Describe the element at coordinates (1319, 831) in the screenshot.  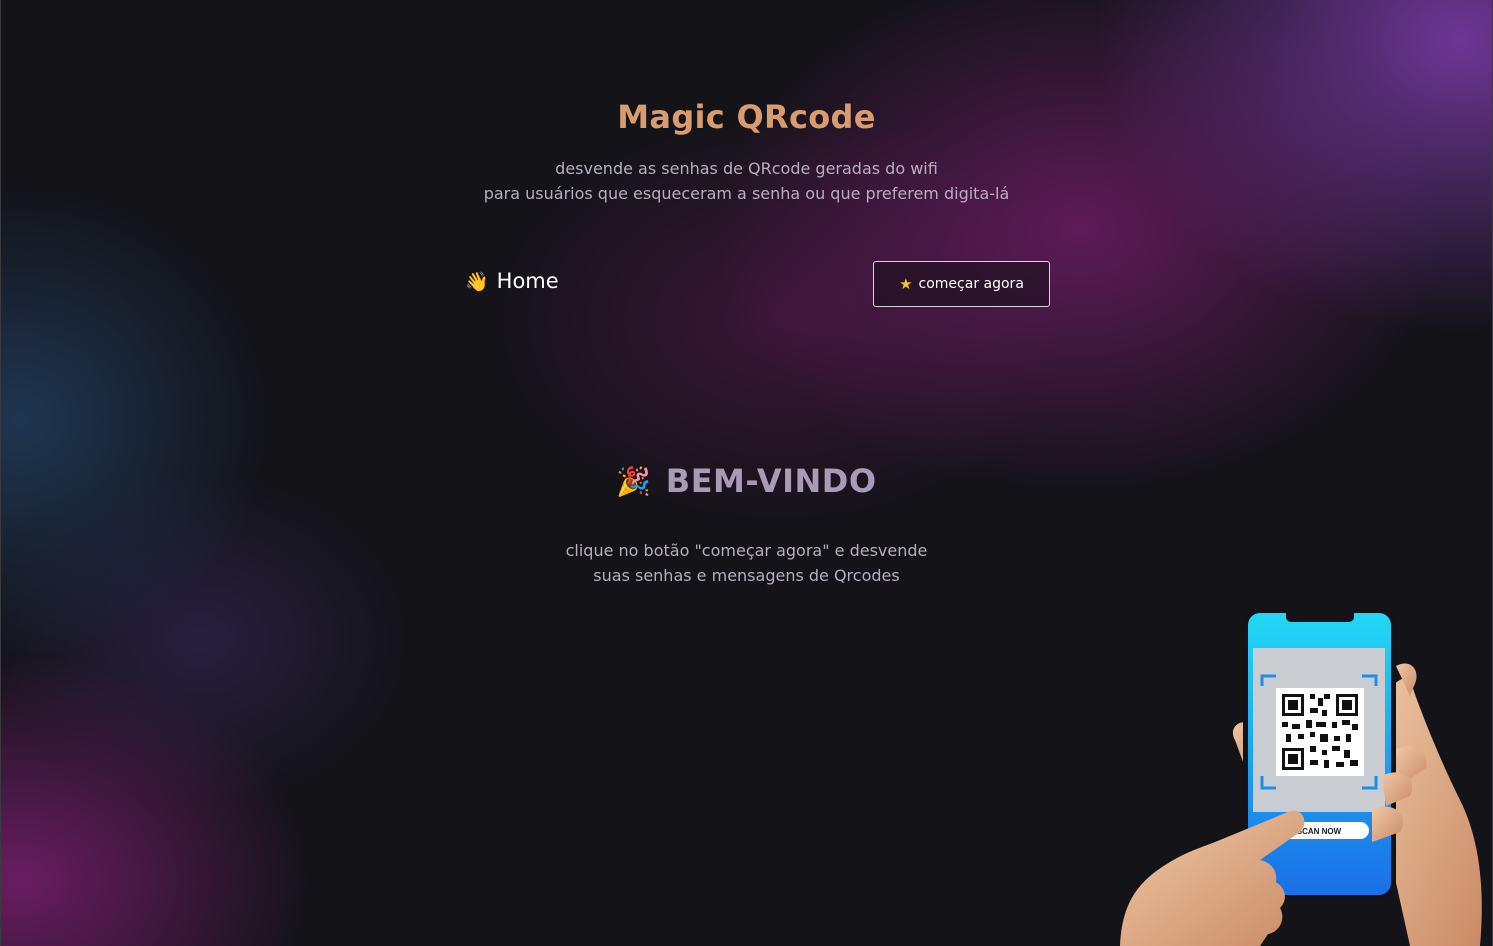
I see `scan-now-label: SCAN NOW` at that location.